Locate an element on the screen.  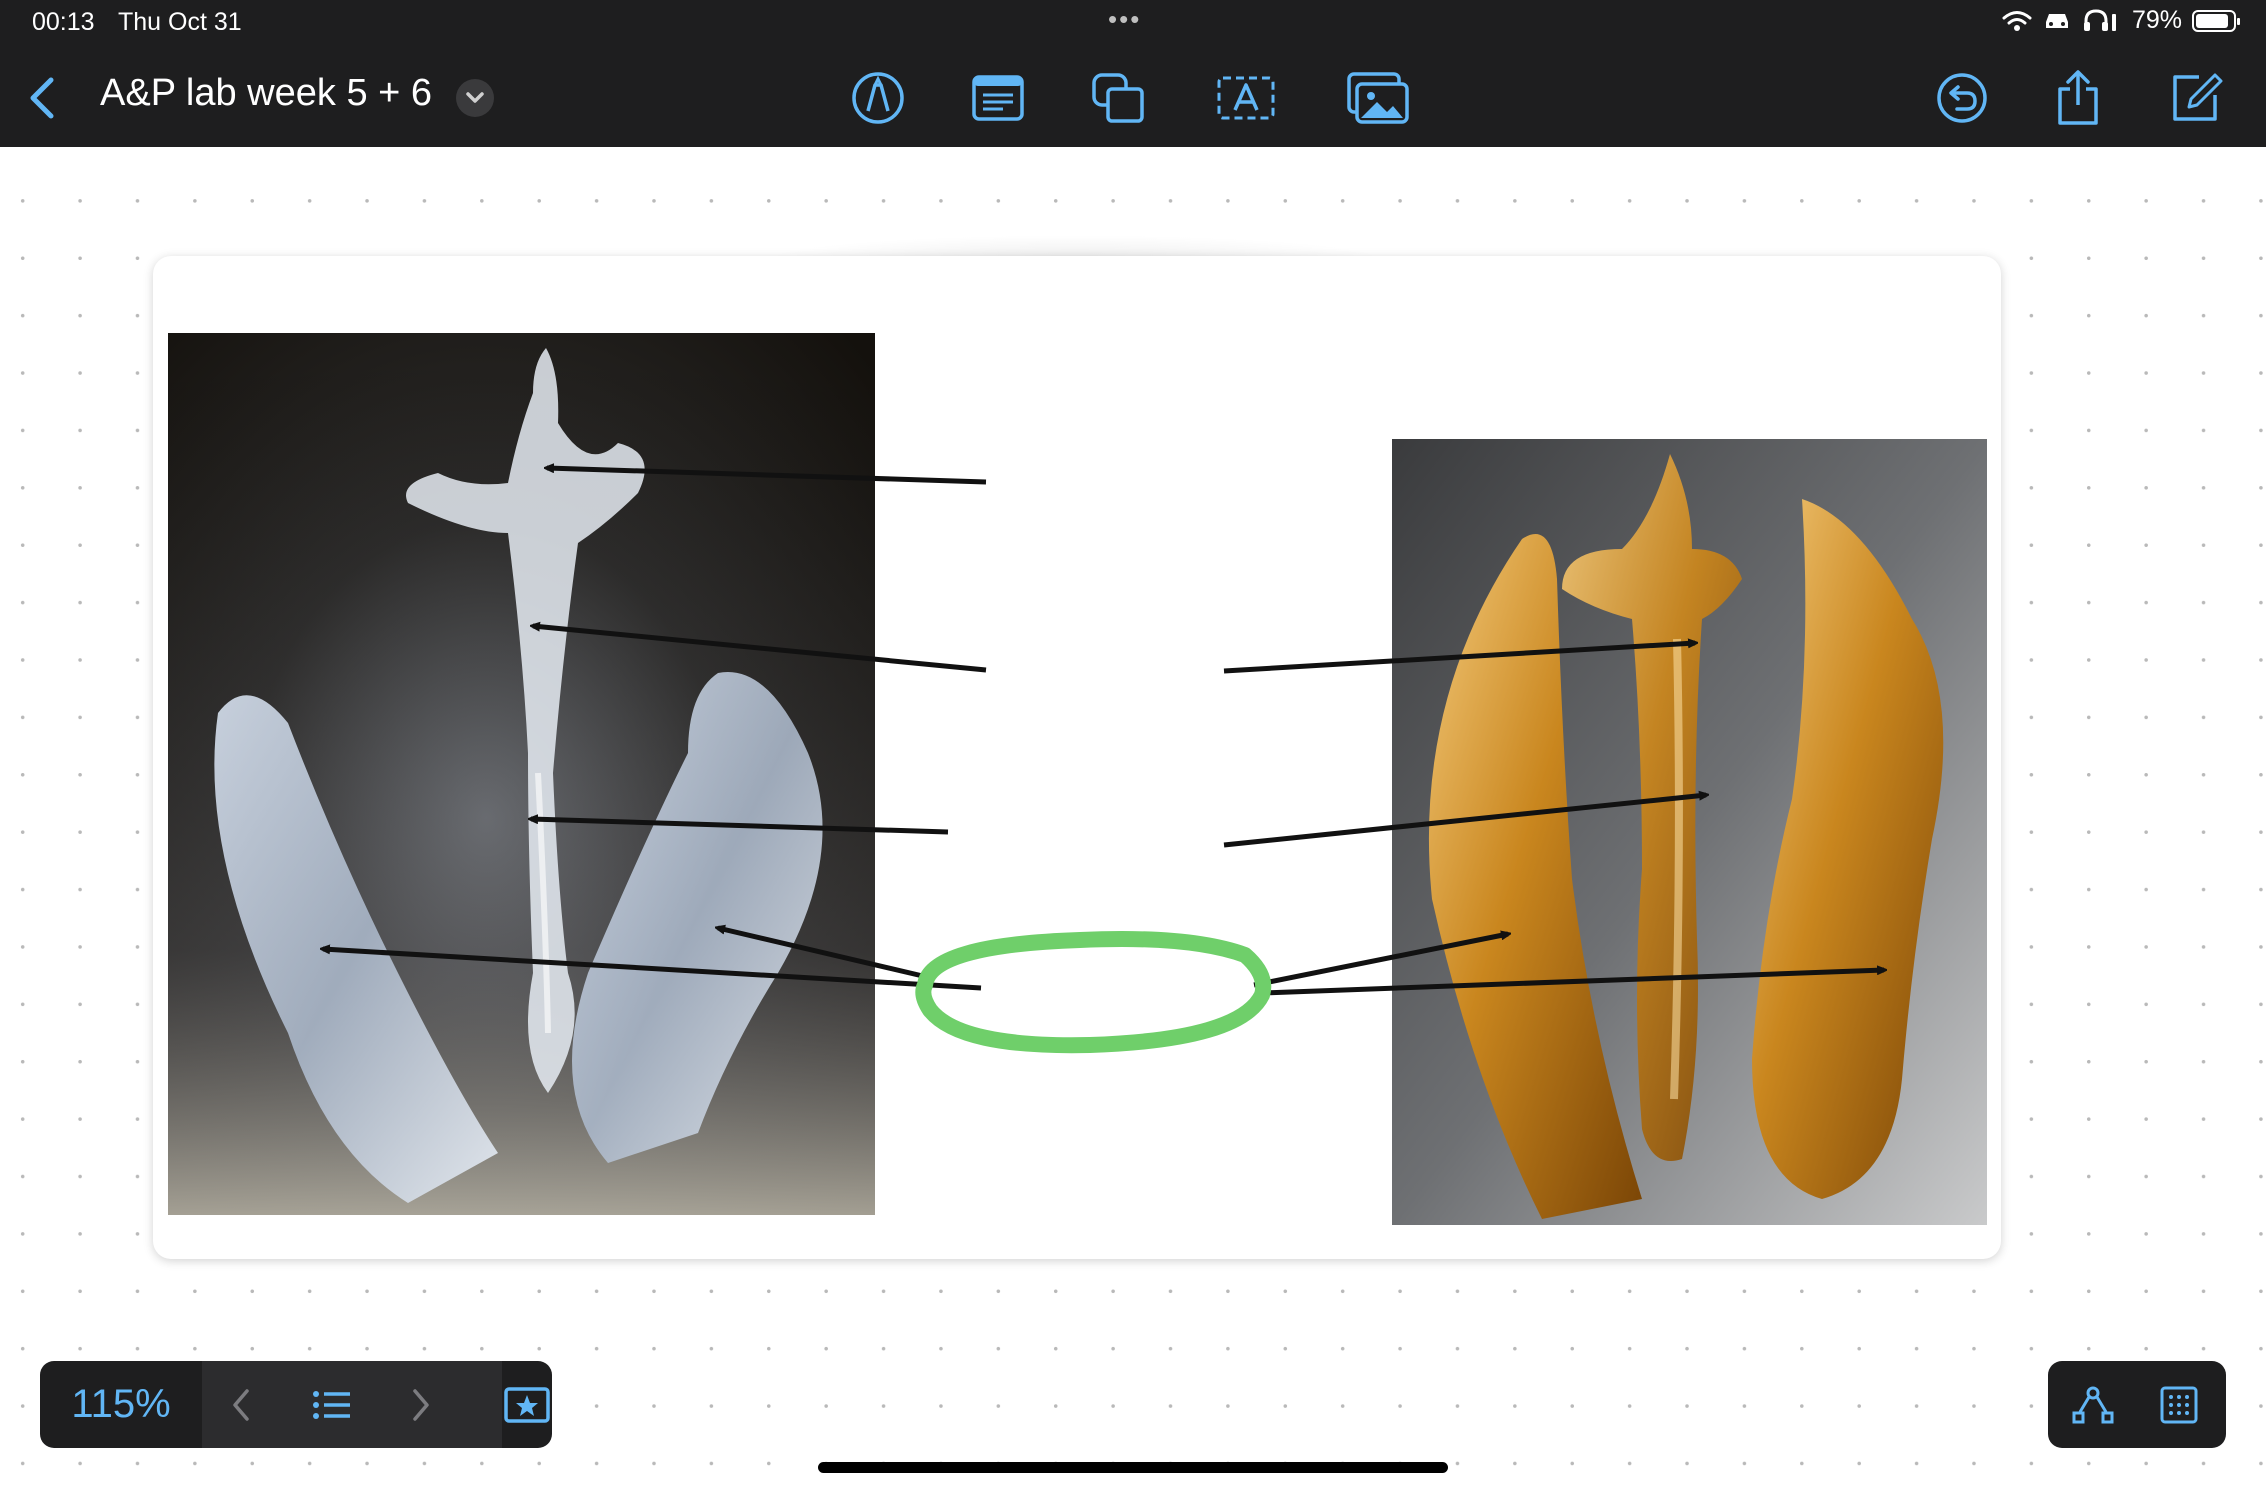
zoom-level: 115% is located at coordinates (121, 1404).